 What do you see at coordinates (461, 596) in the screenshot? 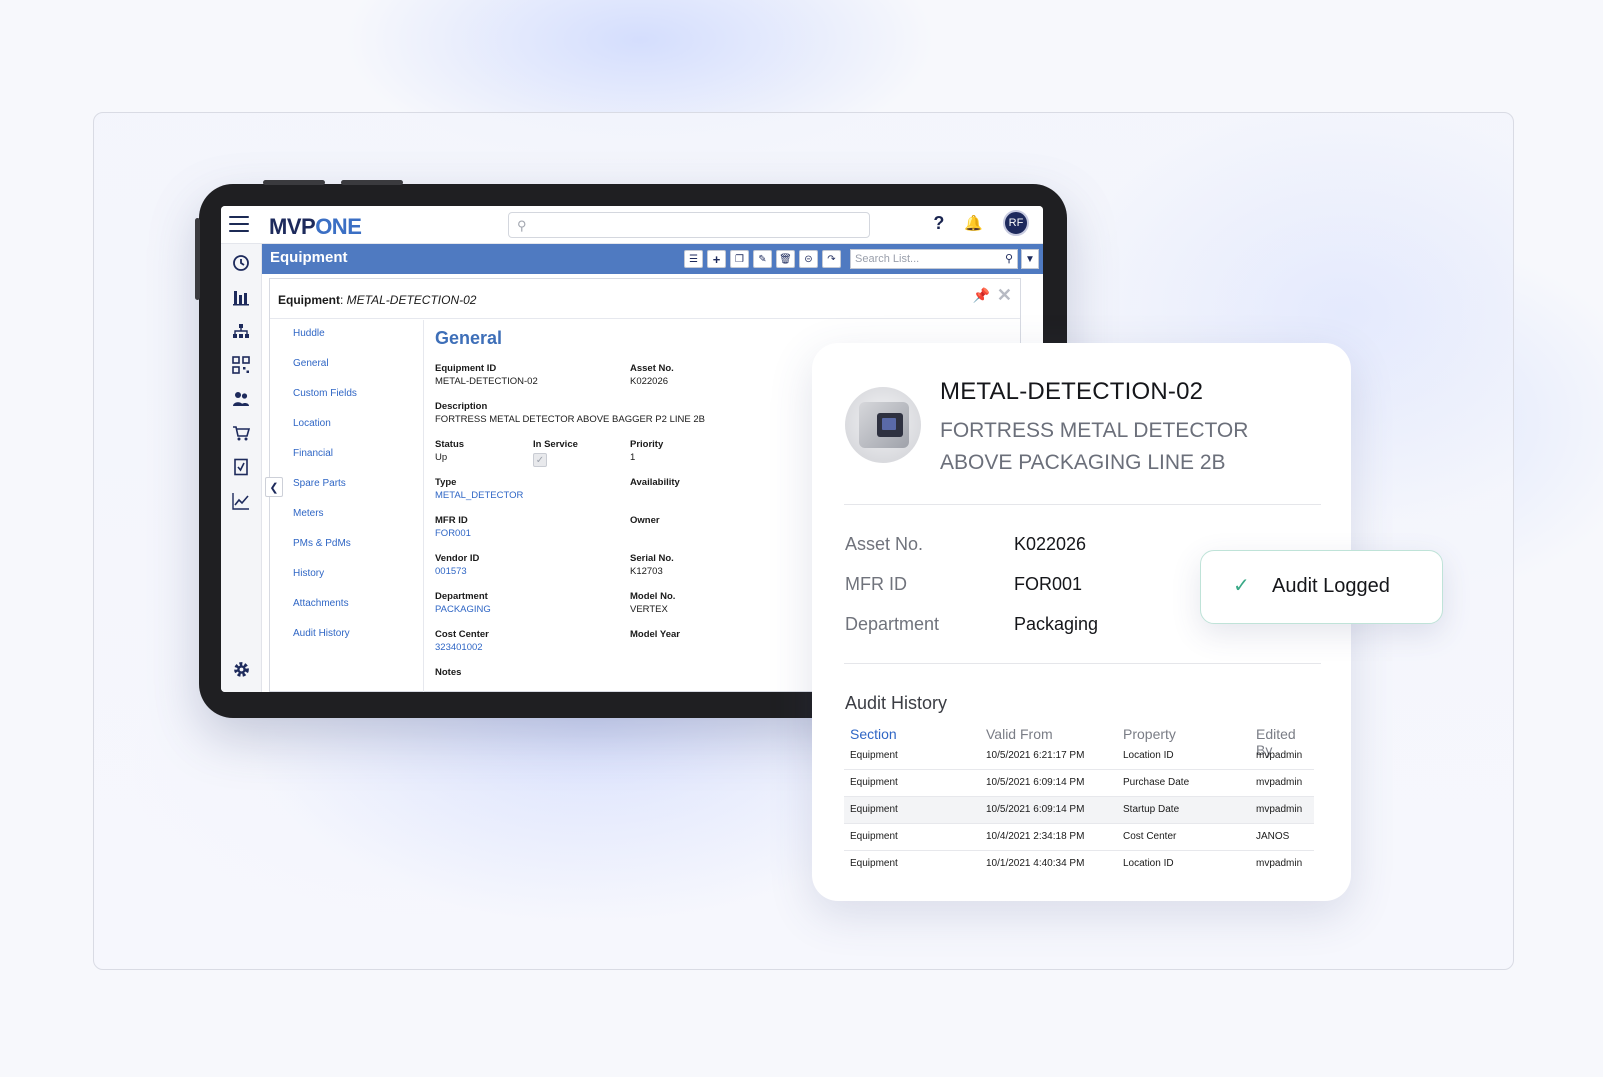
I see `field-label: Department` at bounding box center [461, 596].